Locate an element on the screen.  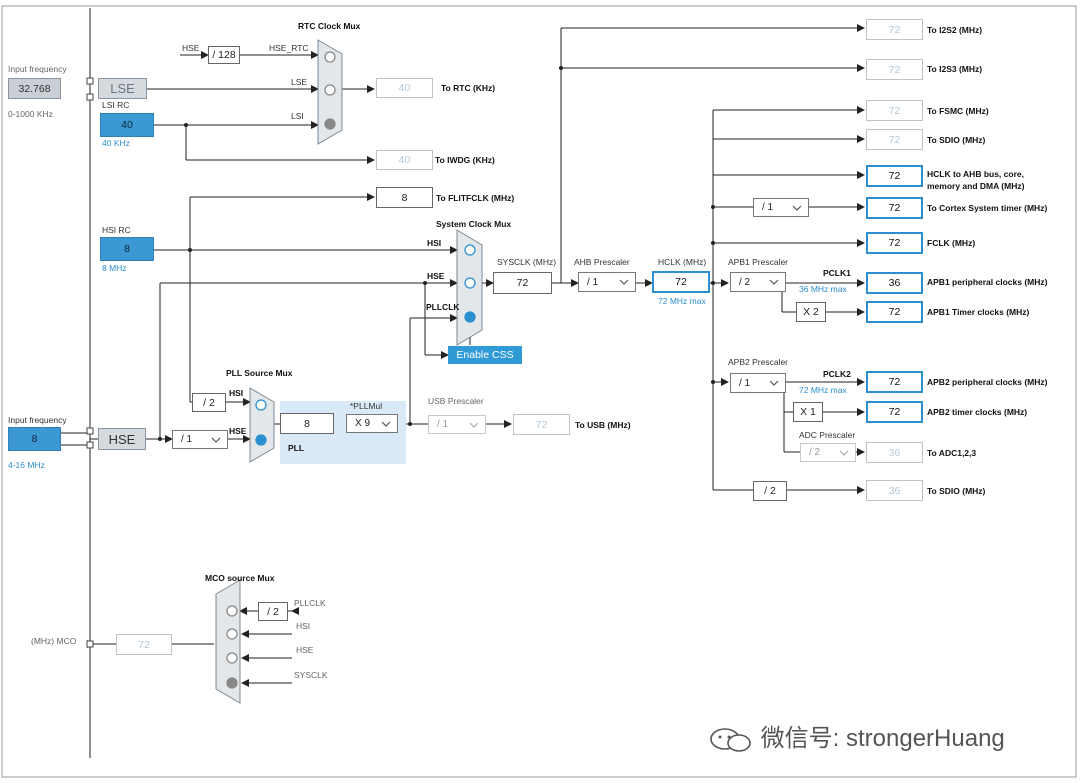
adc-prescaler-select: / 2 is located at coordinates (828, 452).